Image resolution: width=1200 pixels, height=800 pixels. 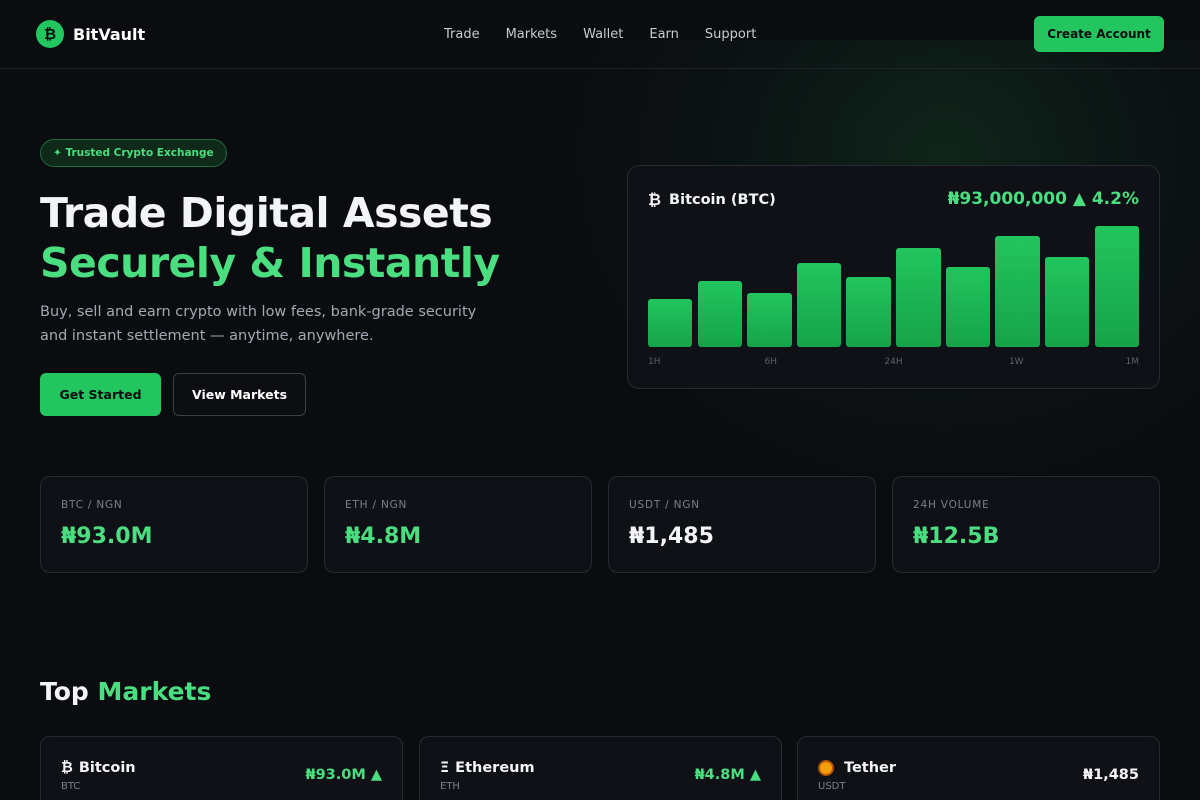 I want to click on stat-value: ₦4.8M, so click(x=383, y=536).